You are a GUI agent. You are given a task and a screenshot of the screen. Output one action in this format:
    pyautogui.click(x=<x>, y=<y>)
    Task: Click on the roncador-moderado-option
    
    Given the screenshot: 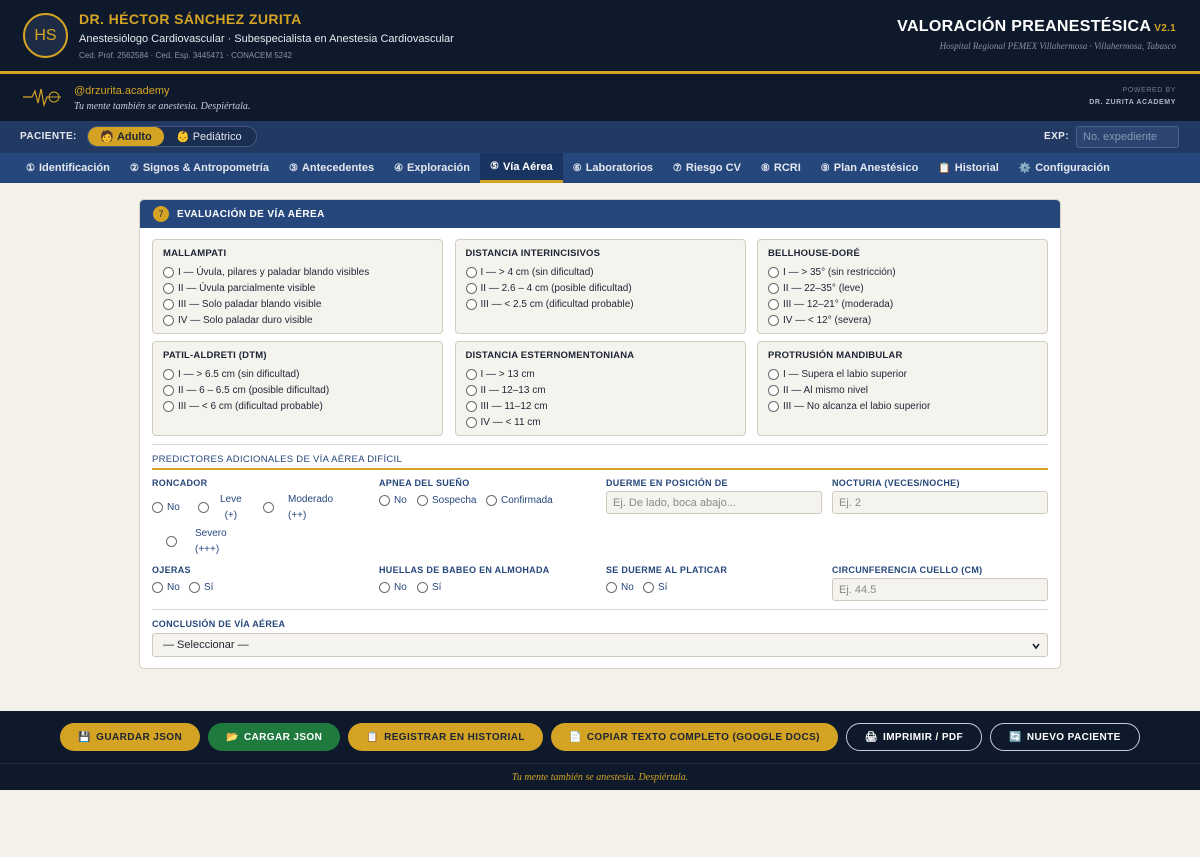 What is the action you would take?
    pyautogui.click(x=270, y=507)
    